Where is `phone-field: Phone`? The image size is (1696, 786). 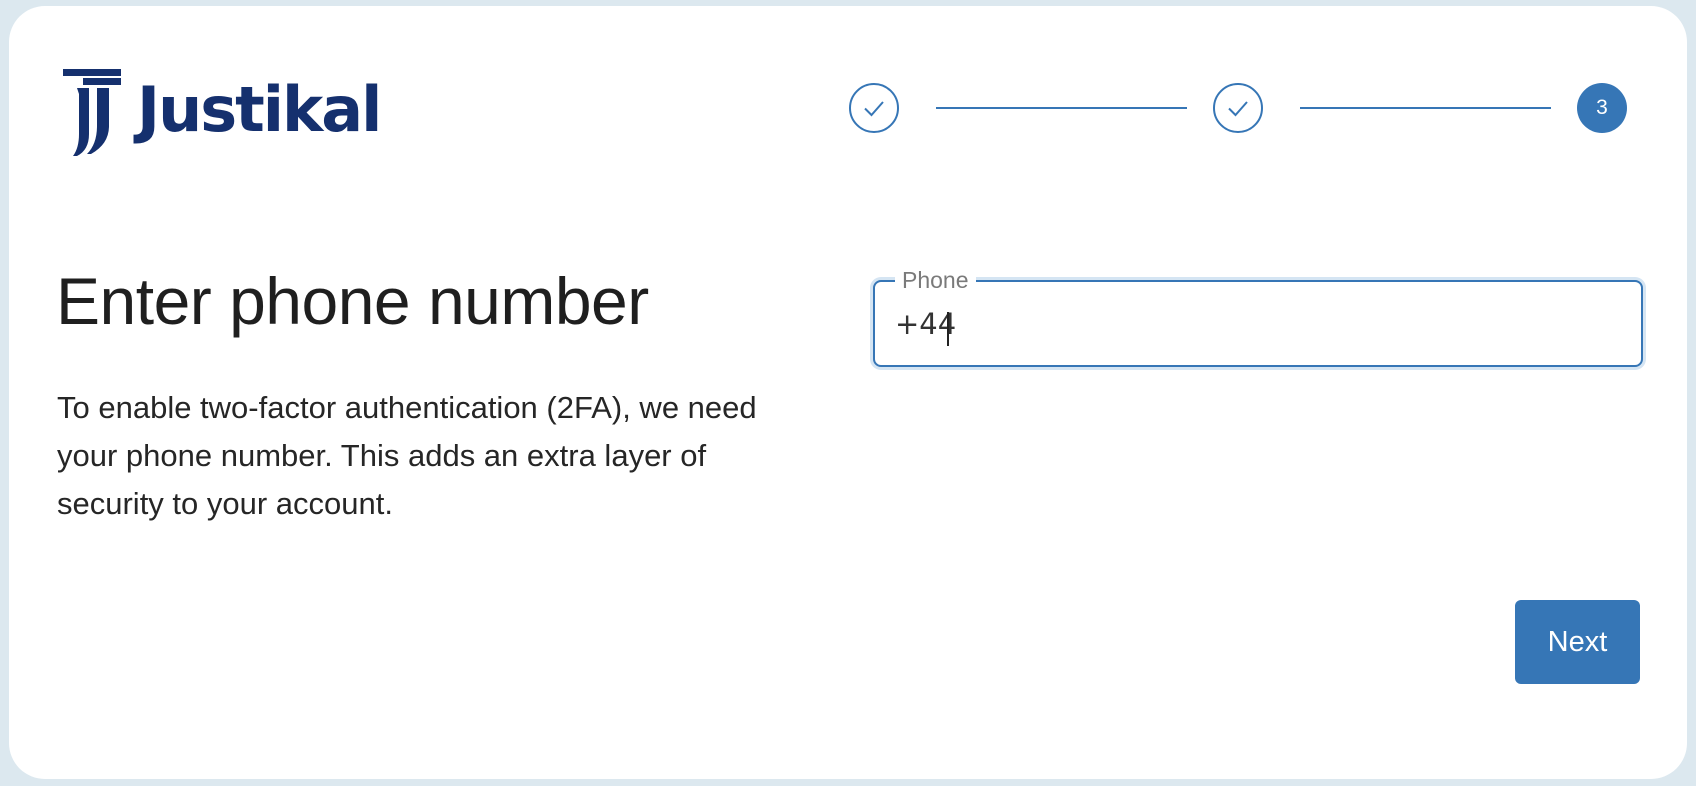
phone-field: Phone is located at coordinates (1258, 316).